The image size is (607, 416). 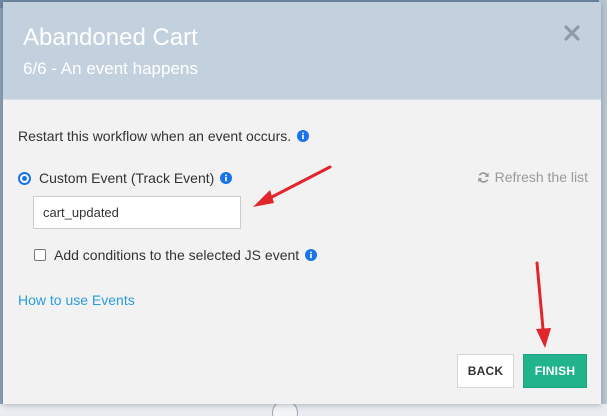 What do you see at coordinates (137, 212) in the screenshot?
I see `event-name-input` at bounding box center [137, 212].